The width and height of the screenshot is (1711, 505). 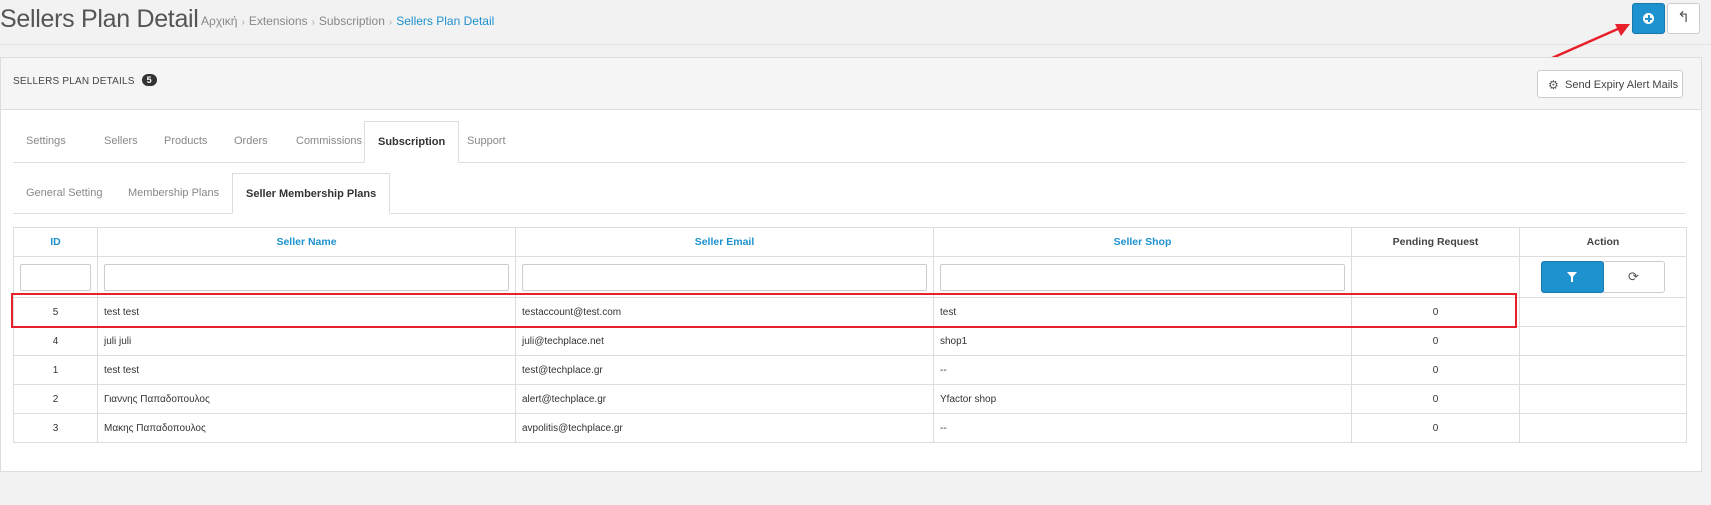 I want to click on filter-id-input, so click(x=55, y=277).